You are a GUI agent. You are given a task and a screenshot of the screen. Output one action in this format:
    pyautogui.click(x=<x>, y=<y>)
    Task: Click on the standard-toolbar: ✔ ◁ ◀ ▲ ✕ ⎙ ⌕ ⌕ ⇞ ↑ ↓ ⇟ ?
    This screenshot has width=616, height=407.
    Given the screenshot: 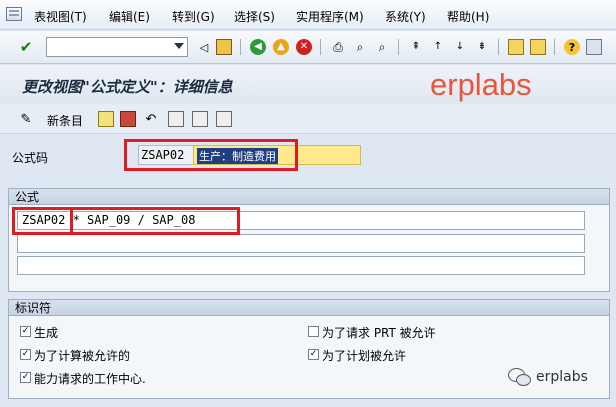 What is the action you would take?
    pyautogui.click(x=308, y=47)
    